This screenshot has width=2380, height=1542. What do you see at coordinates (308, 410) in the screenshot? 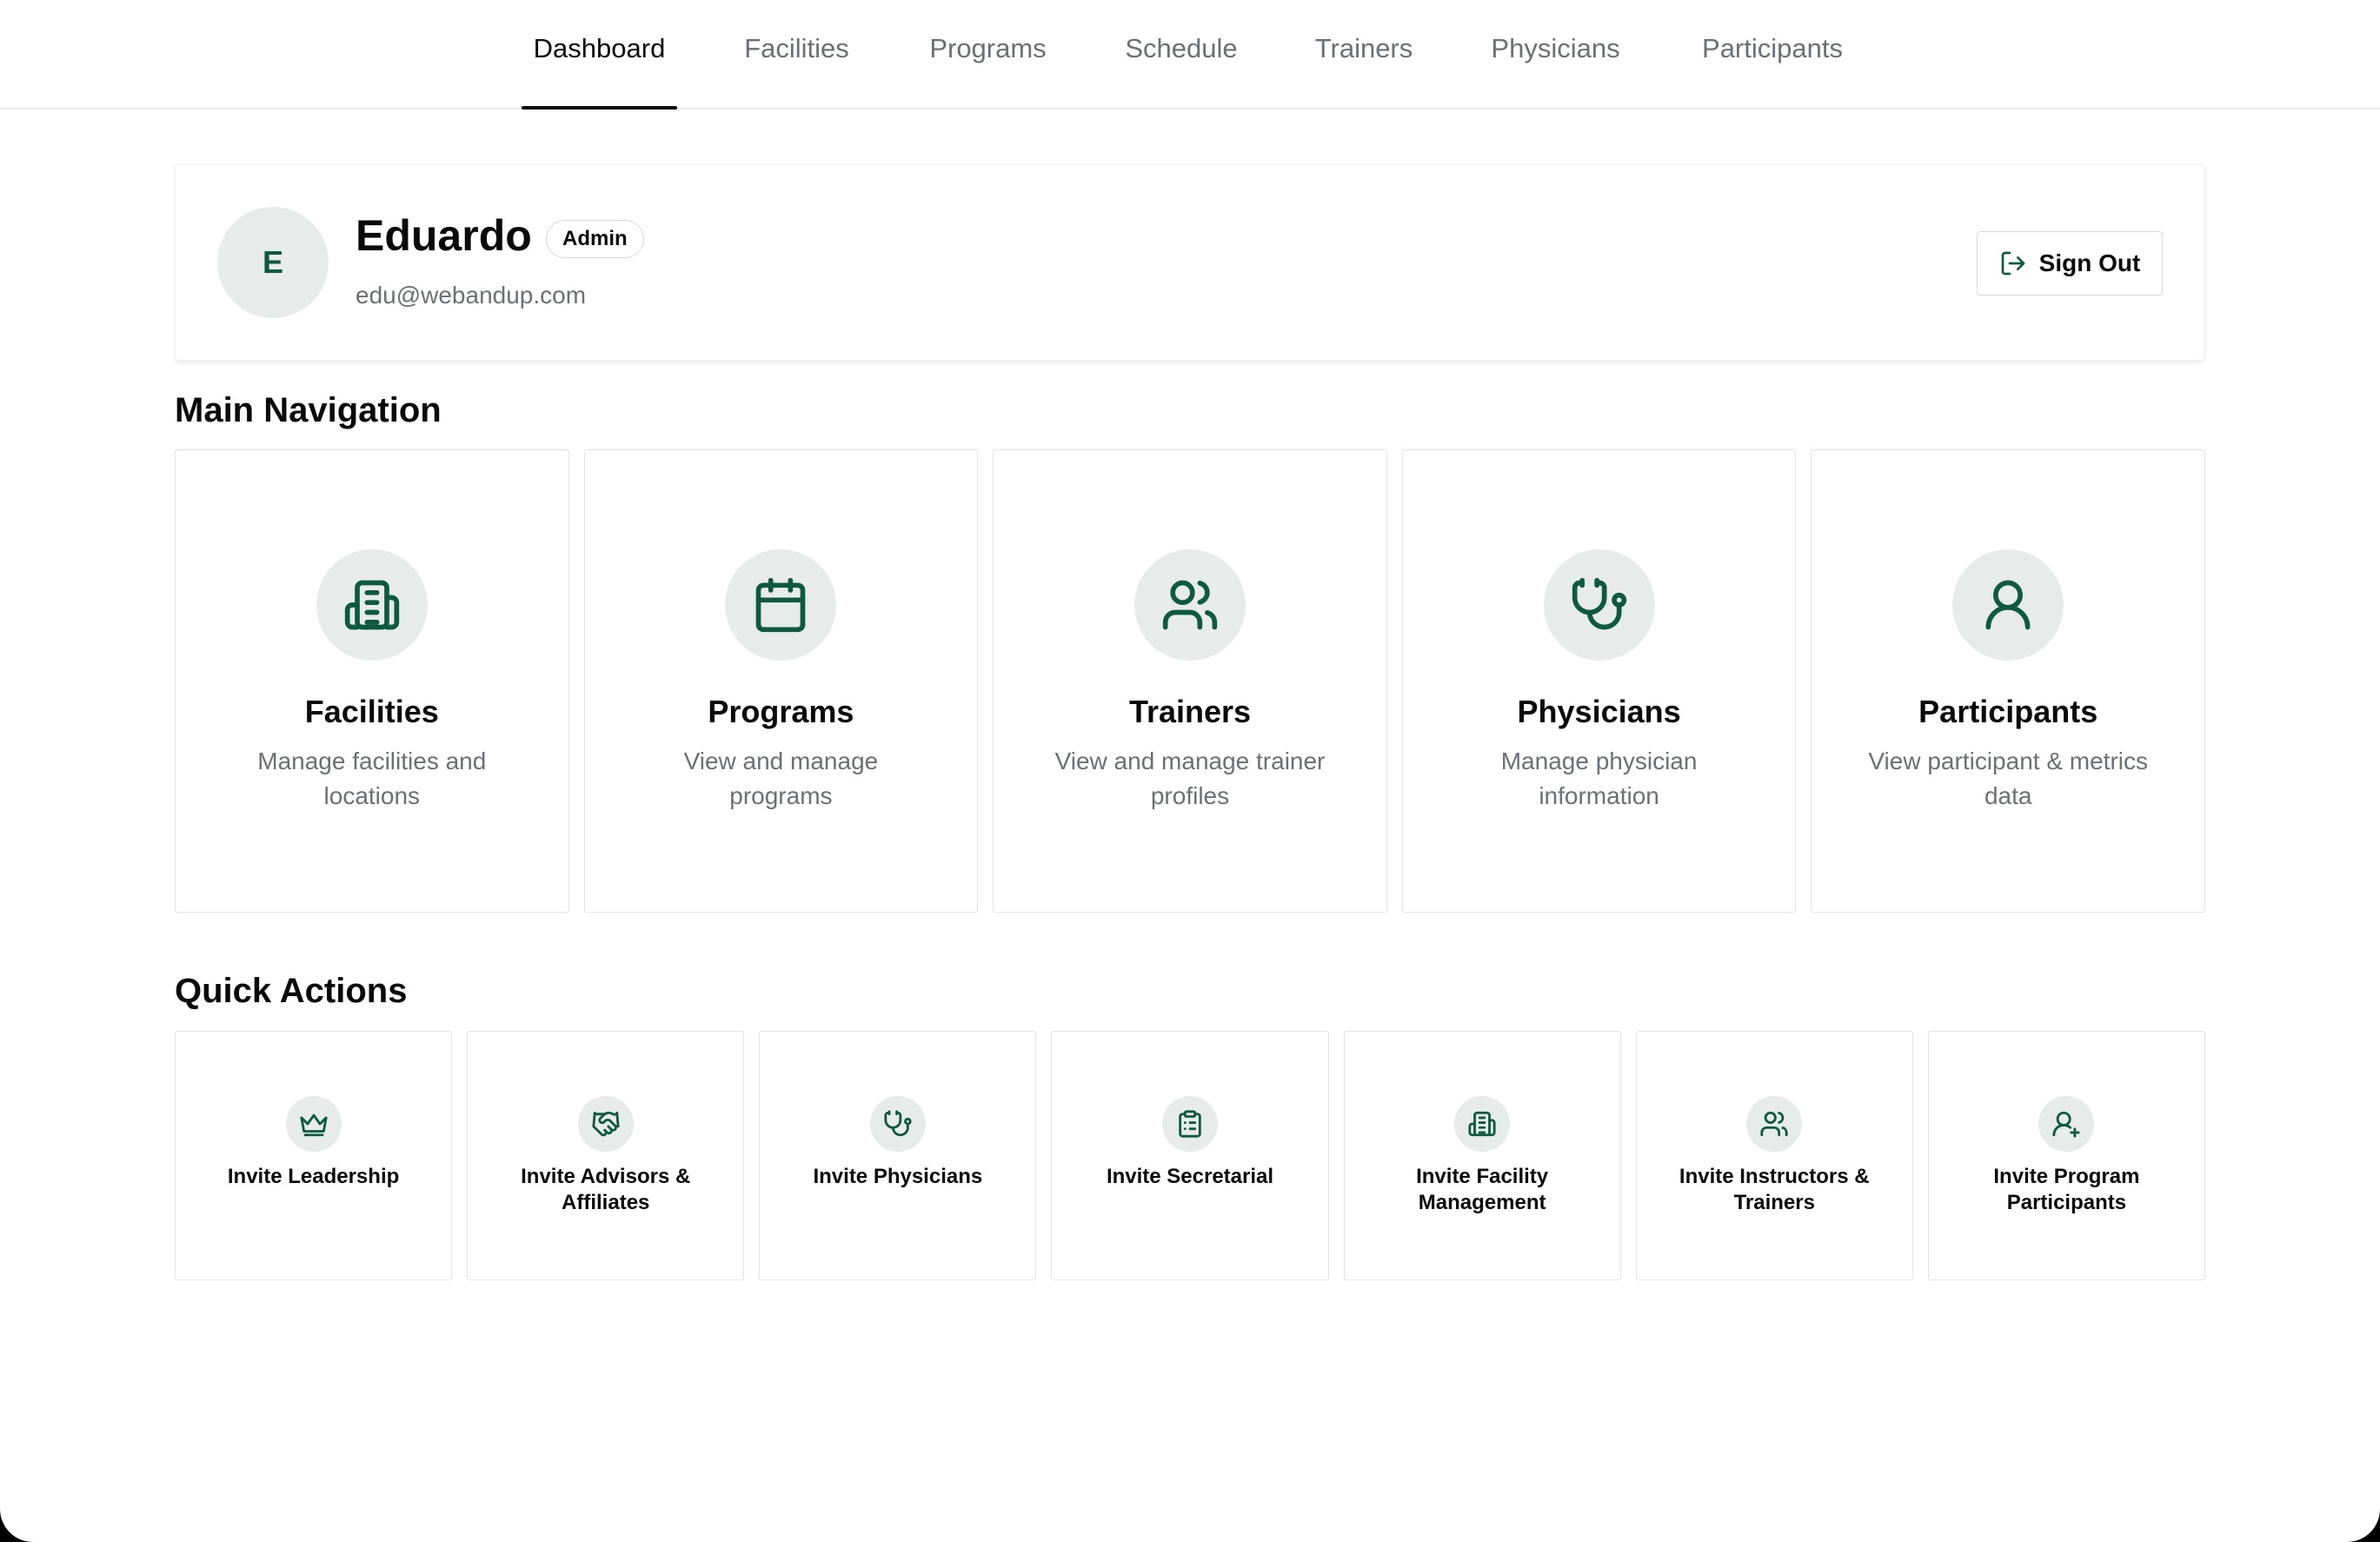
I see `main-navigation-title: Main Navigation` at bounding box center [308, 410].